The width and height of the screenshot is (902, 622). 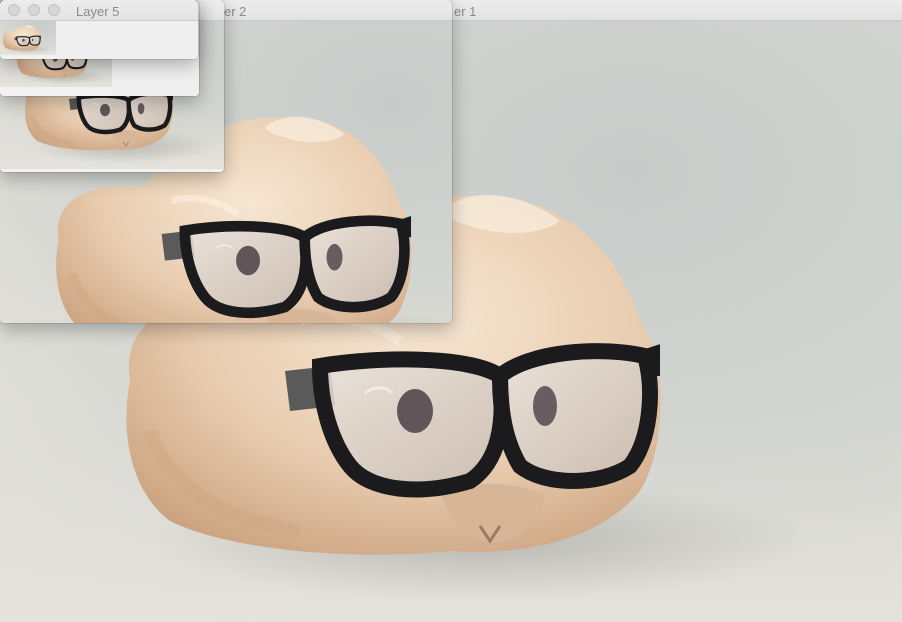 I want to click on zoom-button-icon, so click(x=54, y=10).